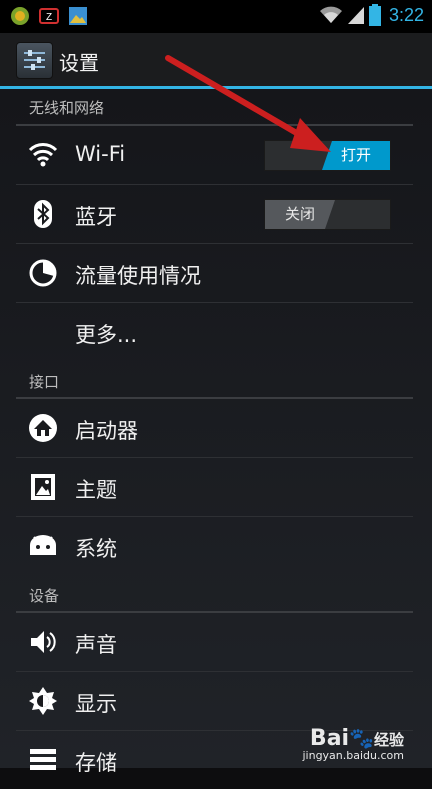 This screenshot has width=432, height=789. I want to click on watermark-brand-text: Bai, so click(329, 738).